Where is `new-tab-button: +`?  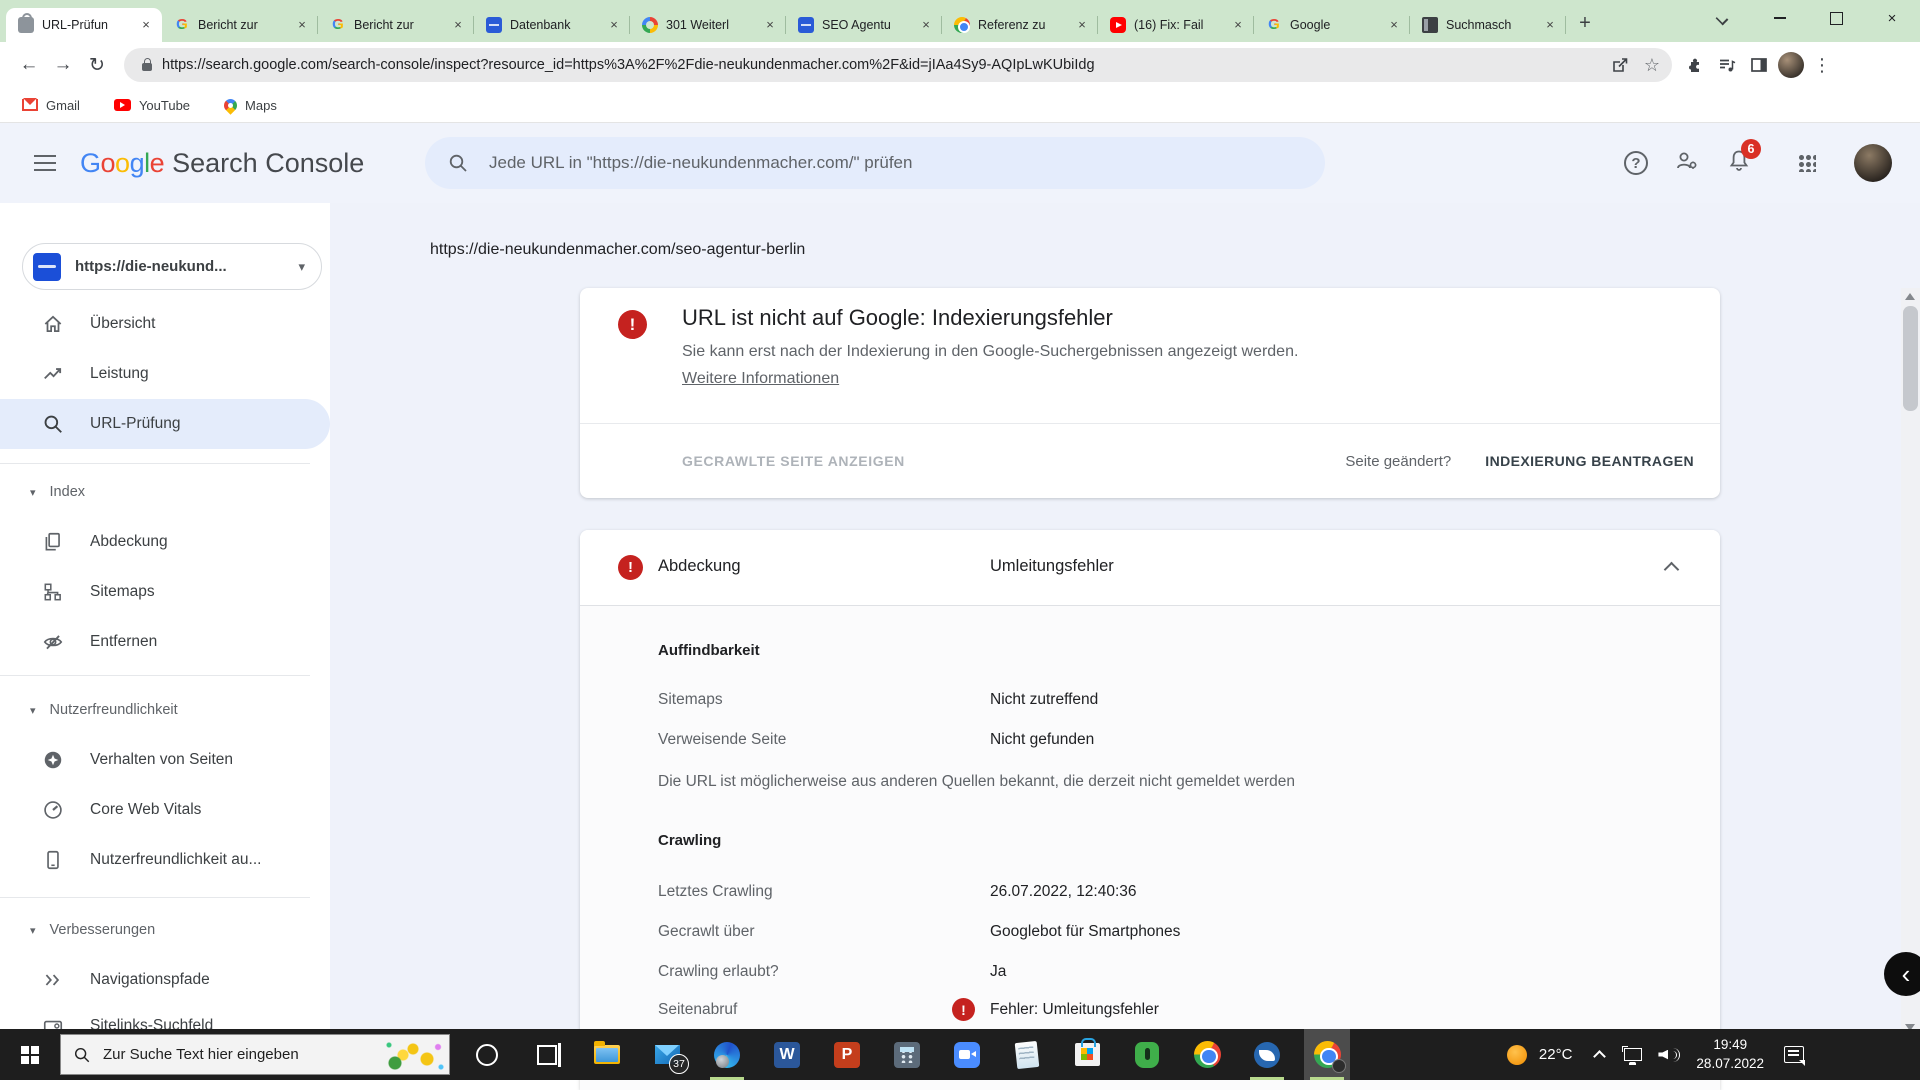 new-tab-button: + is located at coordinates (1585, 24).